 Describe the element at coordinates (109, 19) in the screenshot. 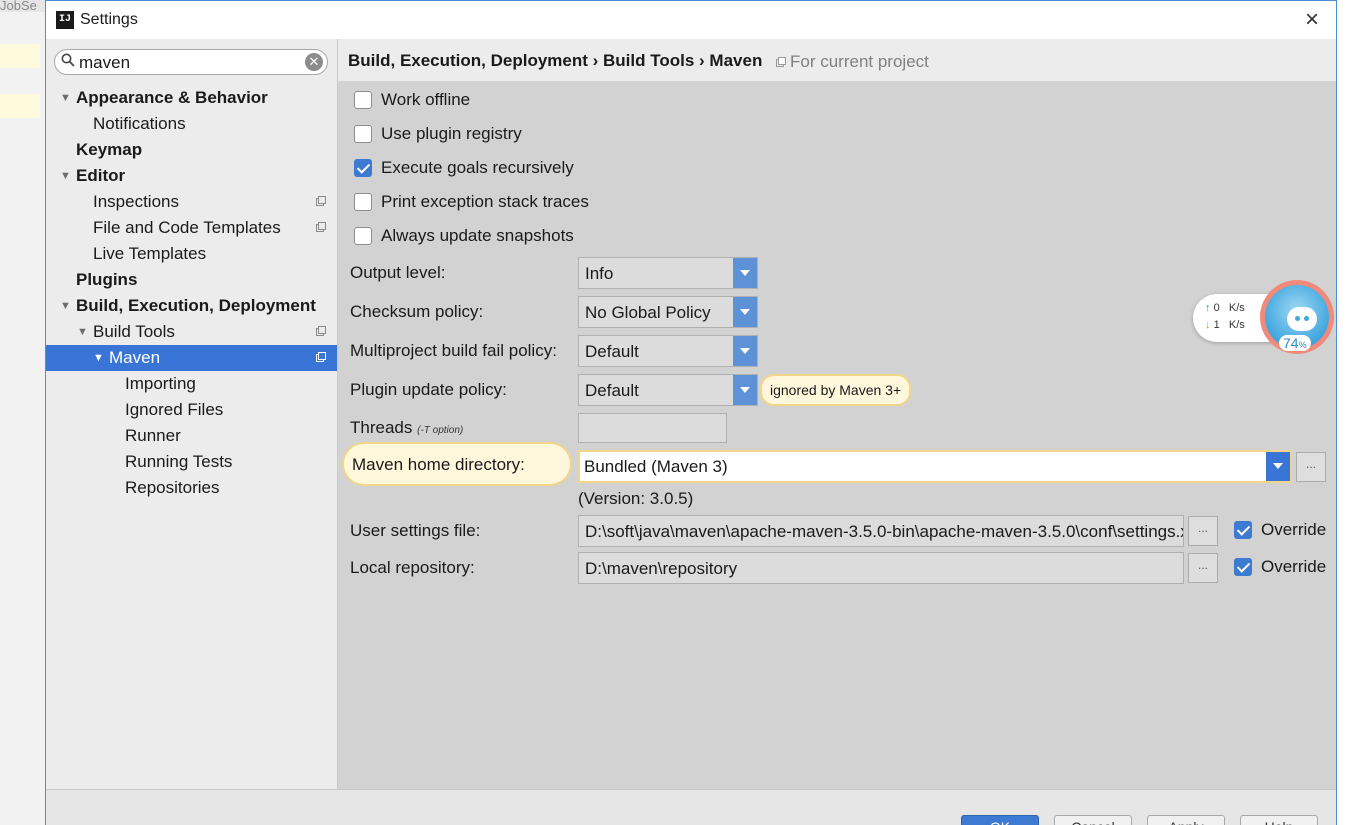

I see `window-title: Settings` at that location.